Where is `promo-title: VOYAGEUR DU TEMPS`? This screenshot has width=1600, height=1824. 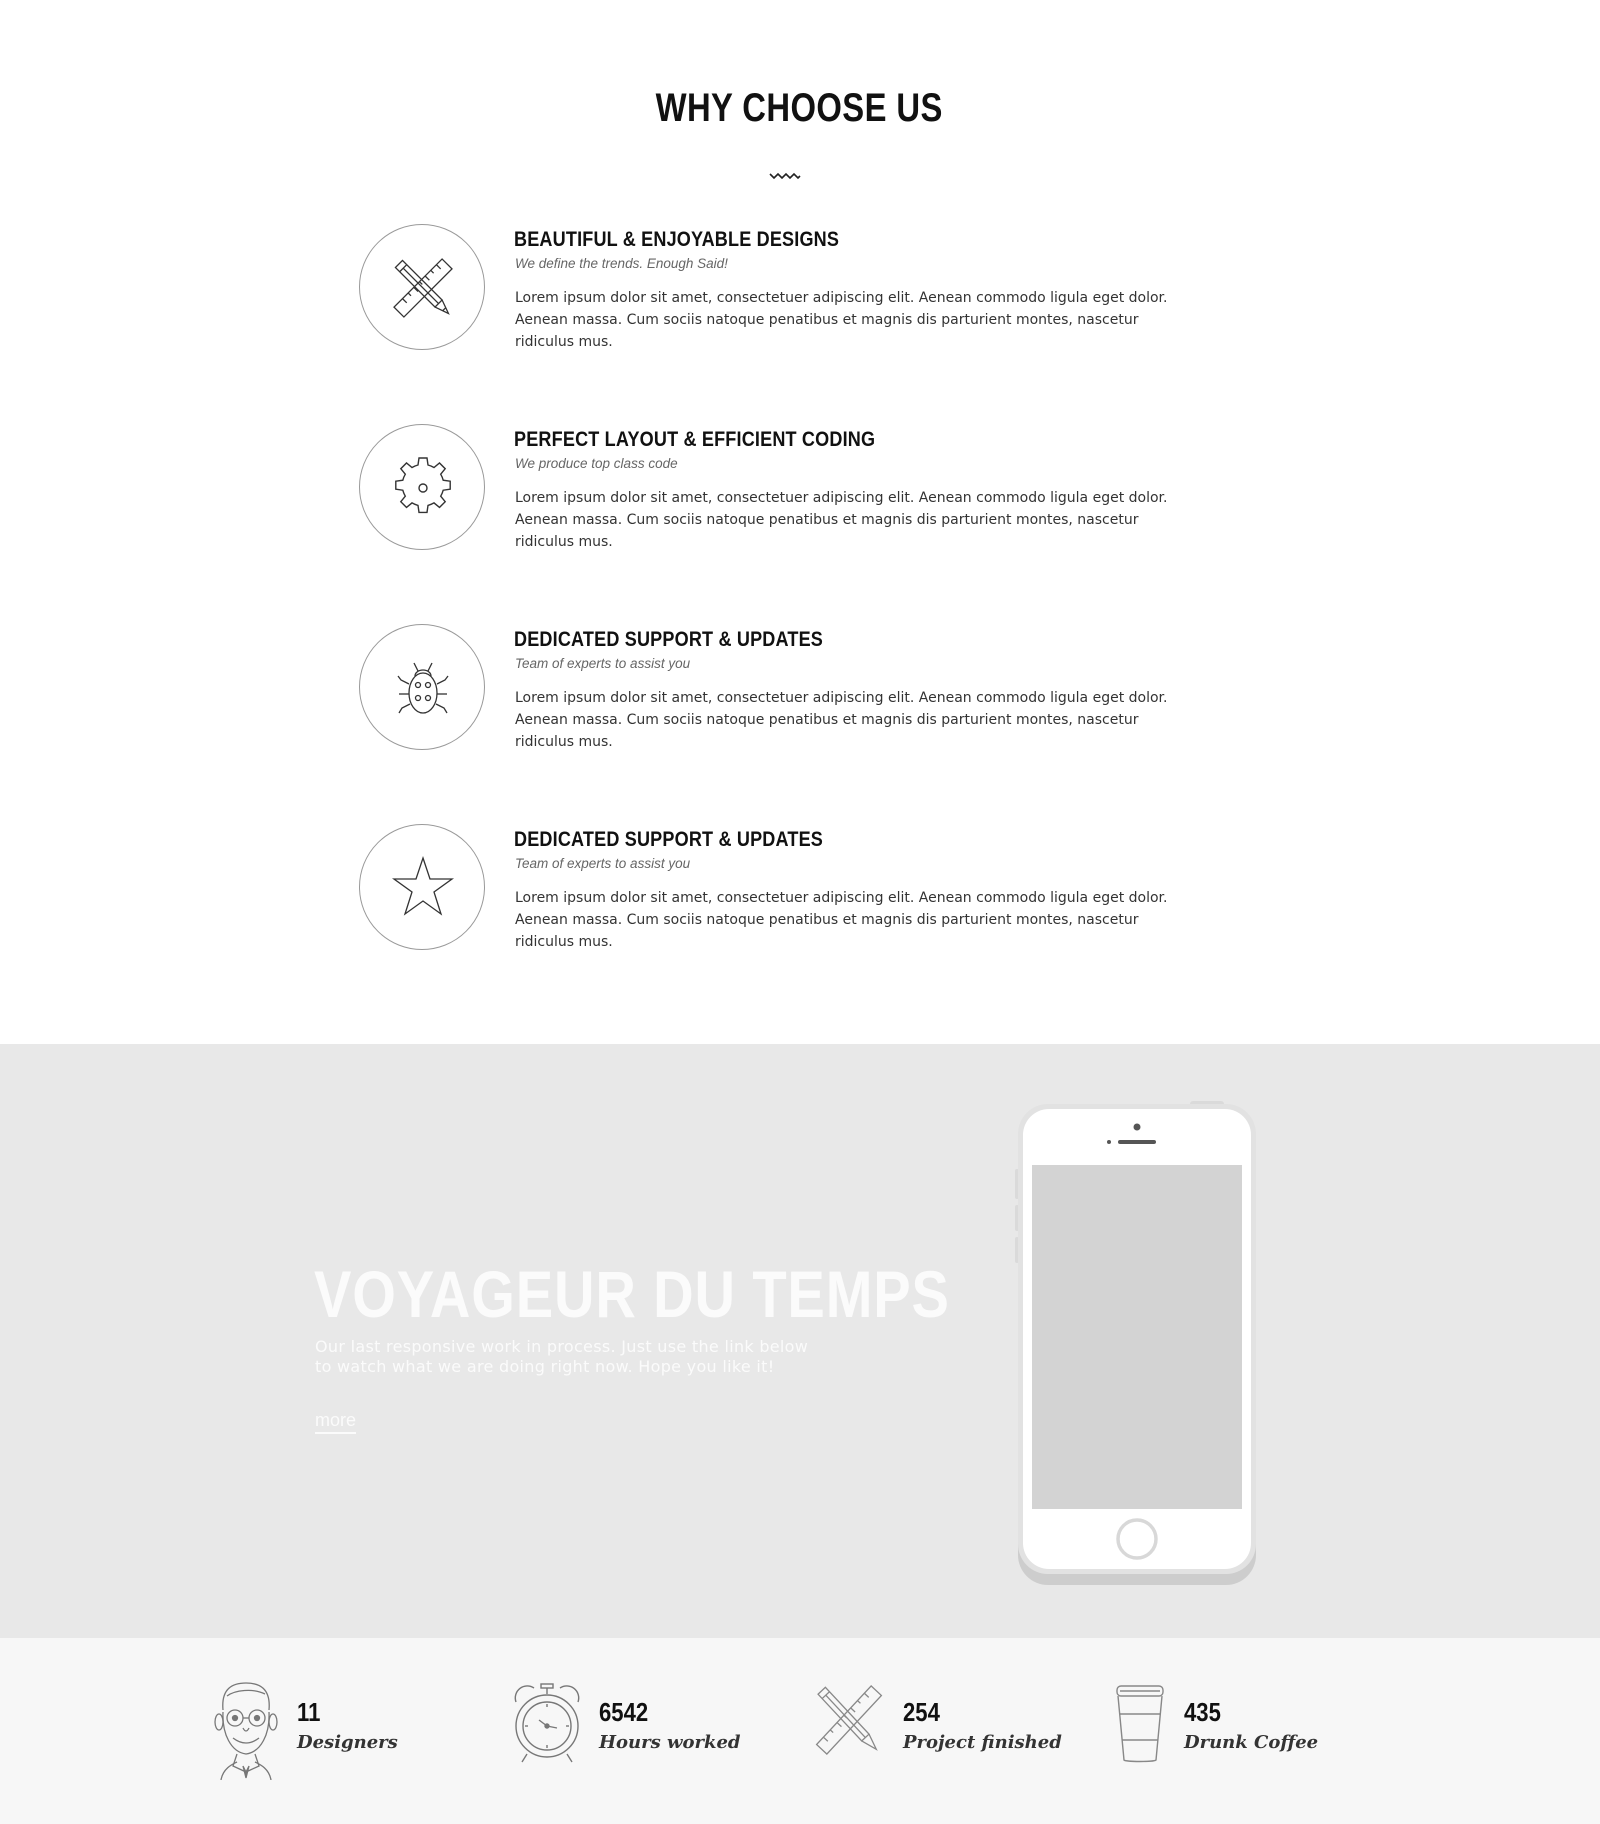 promo-title: VOYAGEUR DU TEMPS is located at coordinates (632, 1294).